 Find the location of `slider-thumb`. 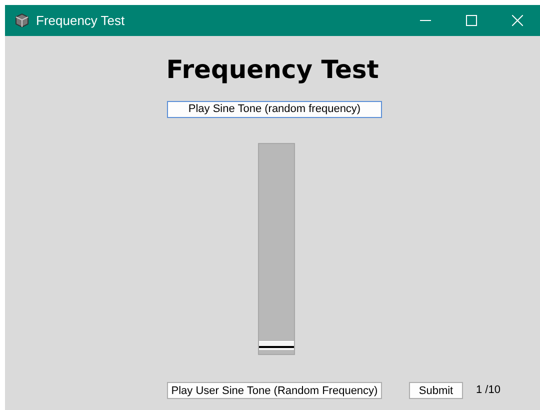

slider-thumb is located at coordinates (276, 345).